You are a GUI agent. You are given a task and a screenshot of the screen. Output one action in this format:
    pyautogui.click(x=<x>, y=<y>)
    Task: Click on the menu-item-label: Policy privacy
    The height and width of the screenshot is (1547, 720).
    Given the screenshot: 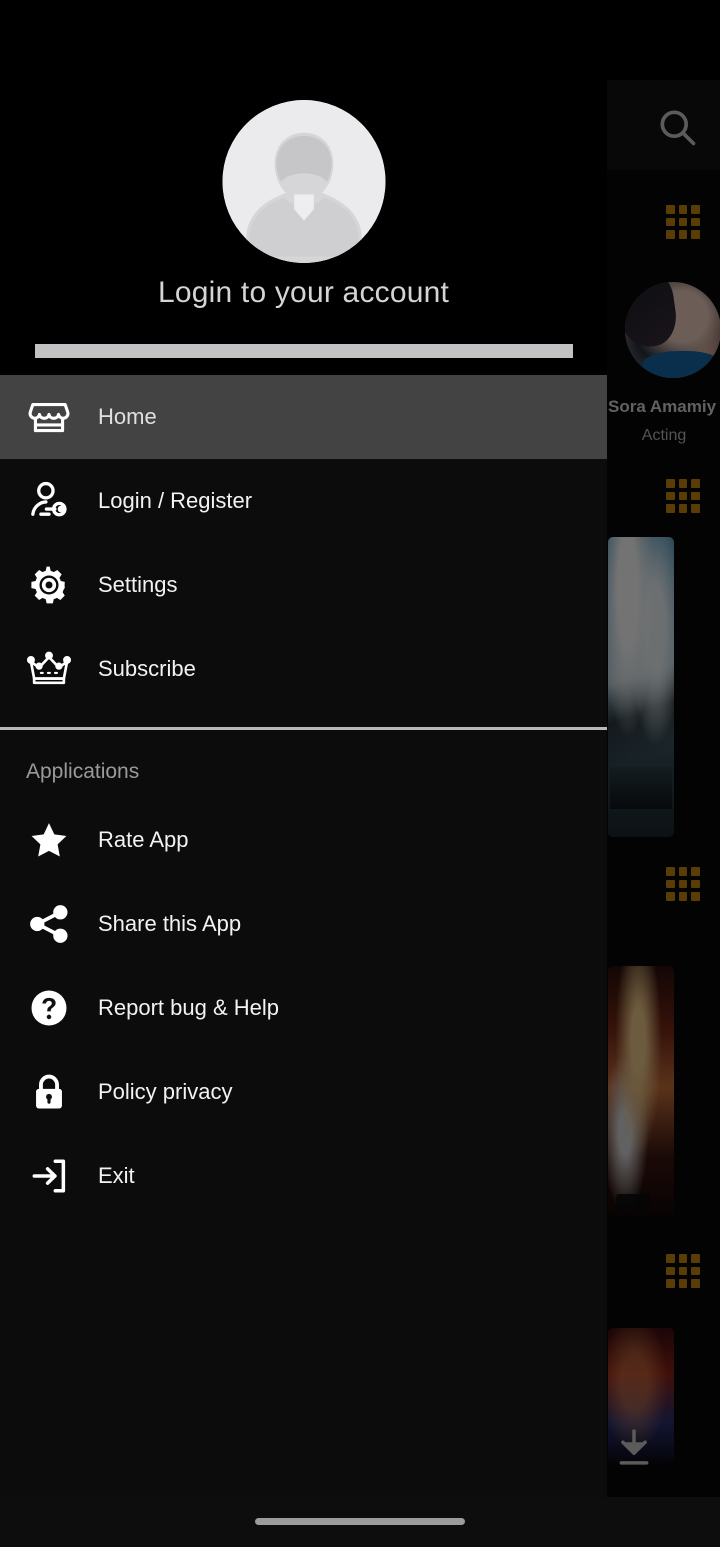 What is the action you would take?
    pyautogui.click(x=165, y=1091)
    